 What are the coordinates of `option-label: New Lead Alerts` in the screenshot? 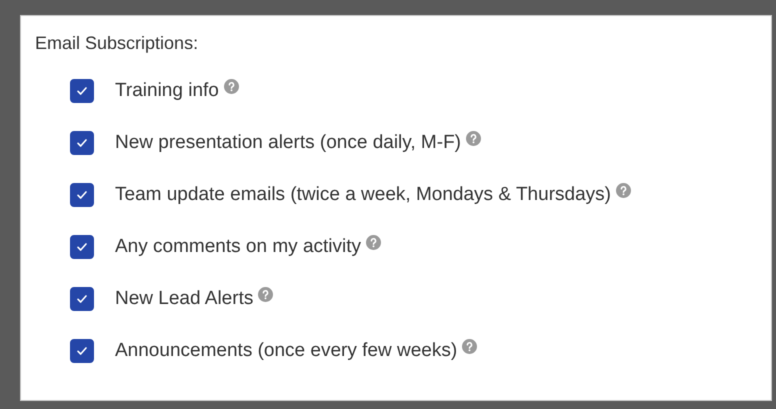 It's located at (184, 299).